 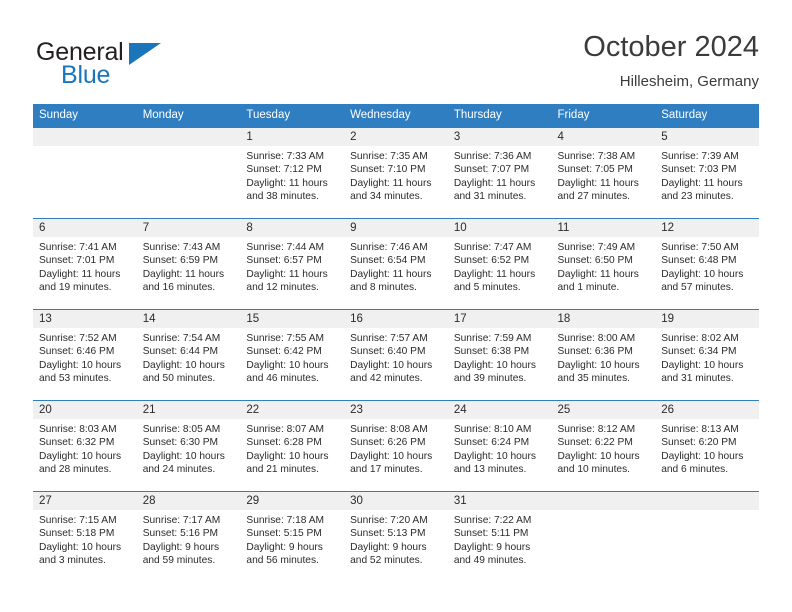 I want to click on day-number: 19, so click(x=707, y=319).